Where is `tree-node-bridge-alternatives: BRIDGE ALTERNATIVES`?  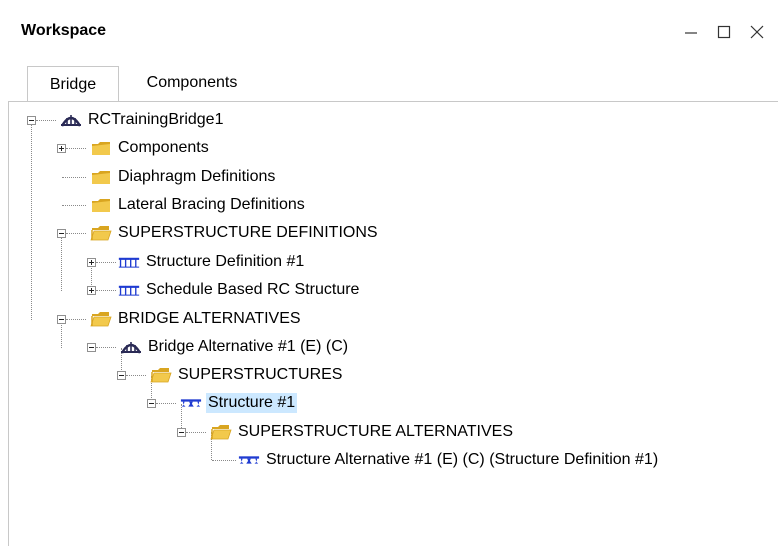 tree-node-bridge-alternatives: BRIDGE ALTERNATIVES is located at coordinates (196, 319).